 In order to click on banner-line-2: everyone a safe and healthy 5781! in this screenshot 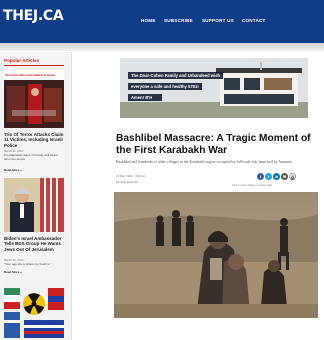, I will do `click(165, 86)`.